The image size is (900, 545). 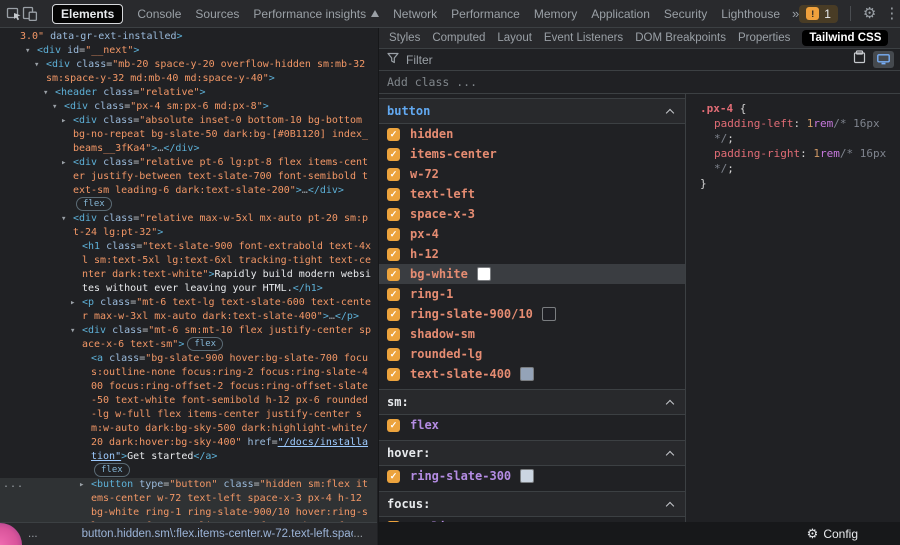 What do you see at coordinates (217, 14) in the screenshot?
I see `tab-sources: Sources` at bounding box center [217, 14].